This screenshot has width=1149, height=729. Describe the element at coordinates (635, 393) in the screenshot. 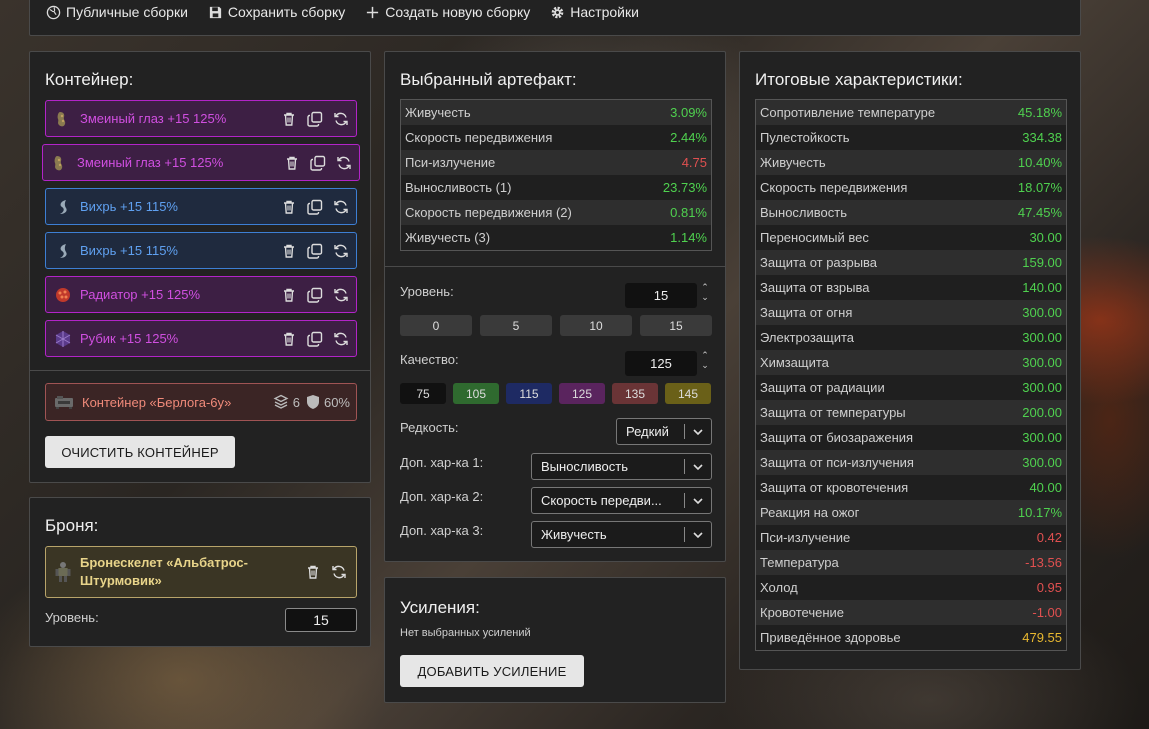

I see `quality-preset-button: 135` at that location.